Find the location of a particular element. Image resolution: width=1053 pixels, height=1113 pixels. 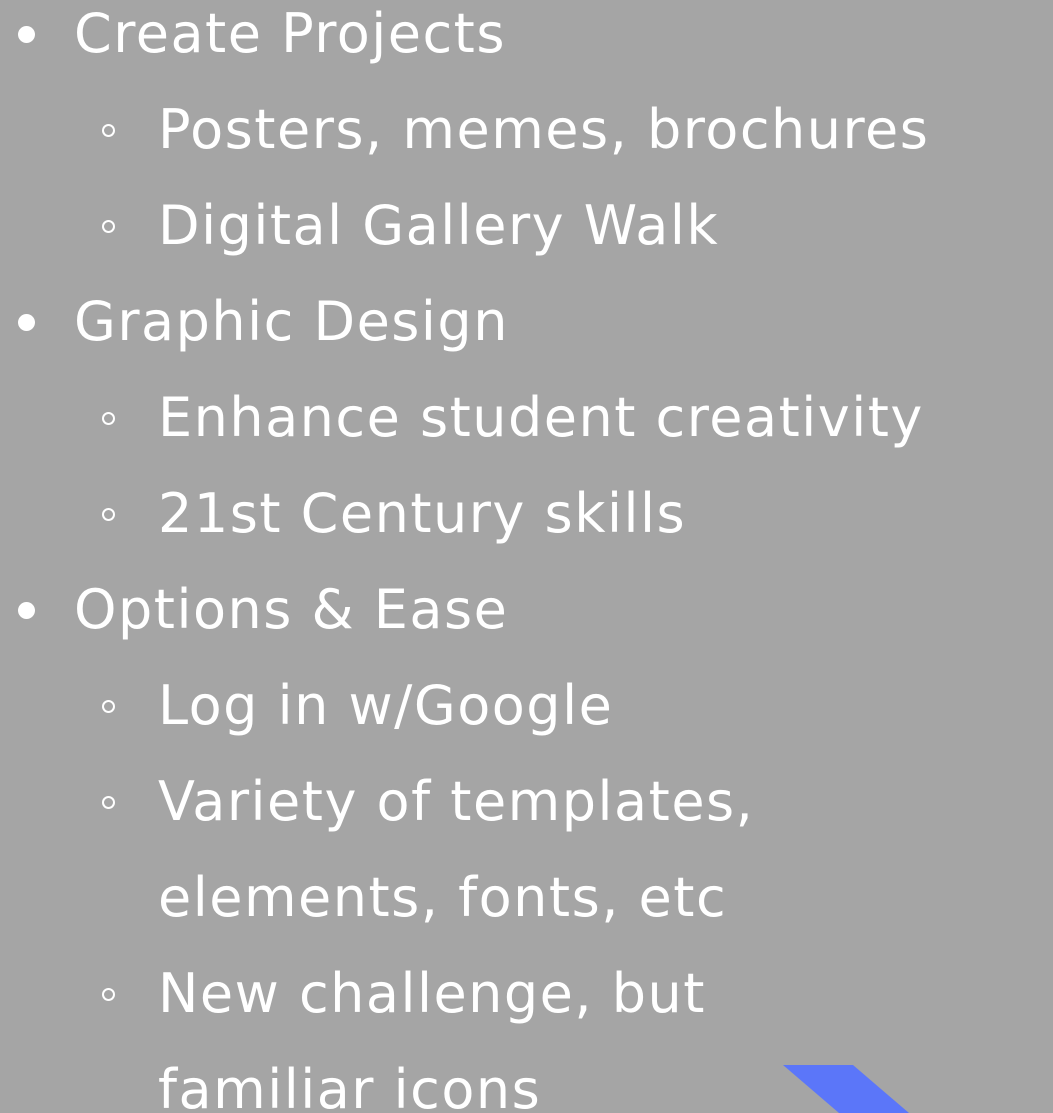

subitem-new-challenge-continued: familiar icons is located at coordinates (350, 1085).